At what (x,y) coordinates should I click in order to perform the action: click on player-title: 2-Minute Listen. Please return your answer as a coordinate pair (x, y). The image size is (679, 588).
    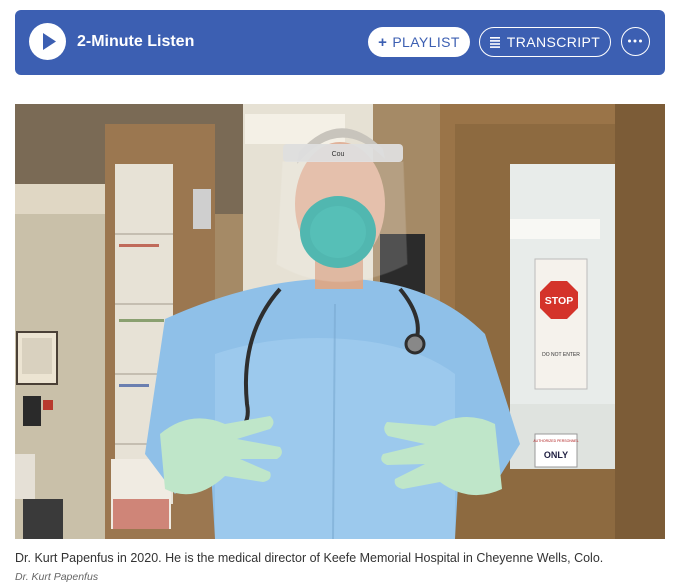
    Looking at the image, I should click on (136, 41).